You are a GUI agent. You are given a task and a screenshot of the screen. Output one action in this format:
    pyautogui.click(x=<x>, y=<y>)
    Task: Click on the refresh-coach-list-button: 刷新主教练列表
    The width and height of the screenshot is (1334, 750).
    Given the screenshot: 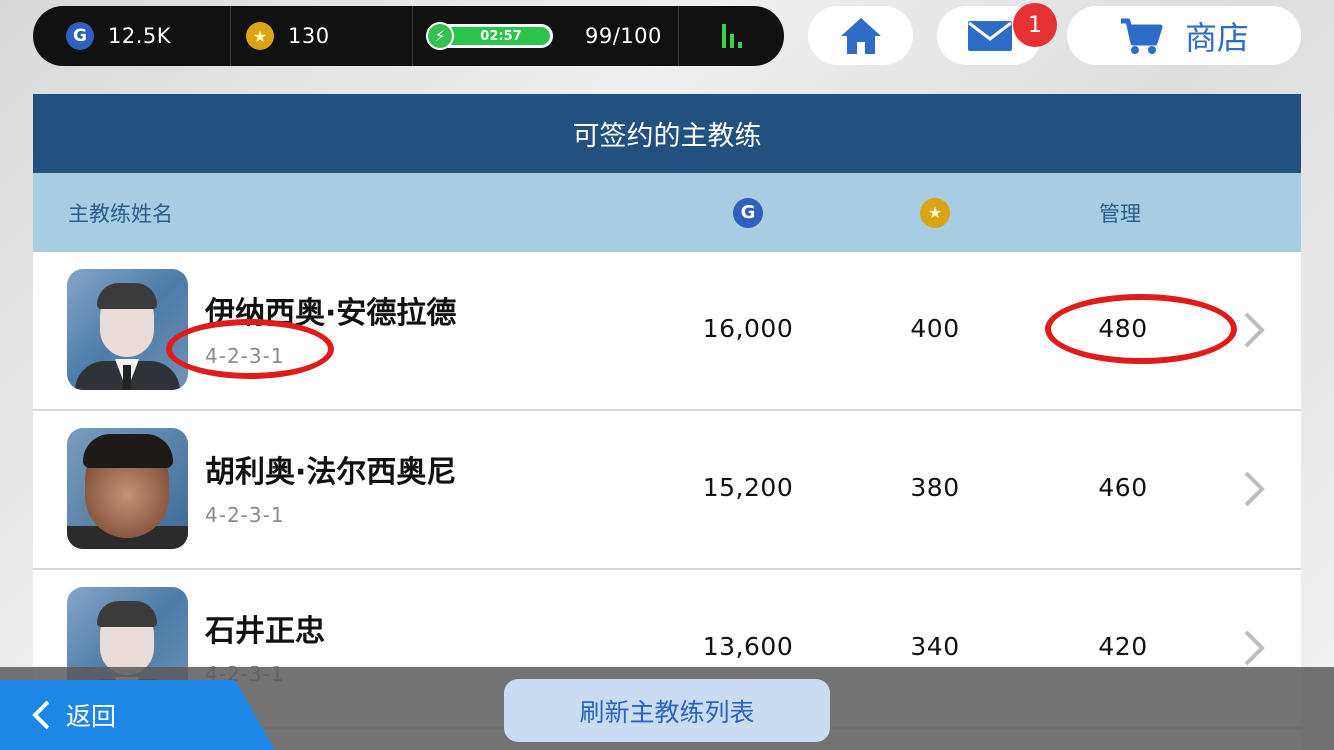 What is the action you would take?
    pyautogui.click(x=667, y=710)
    